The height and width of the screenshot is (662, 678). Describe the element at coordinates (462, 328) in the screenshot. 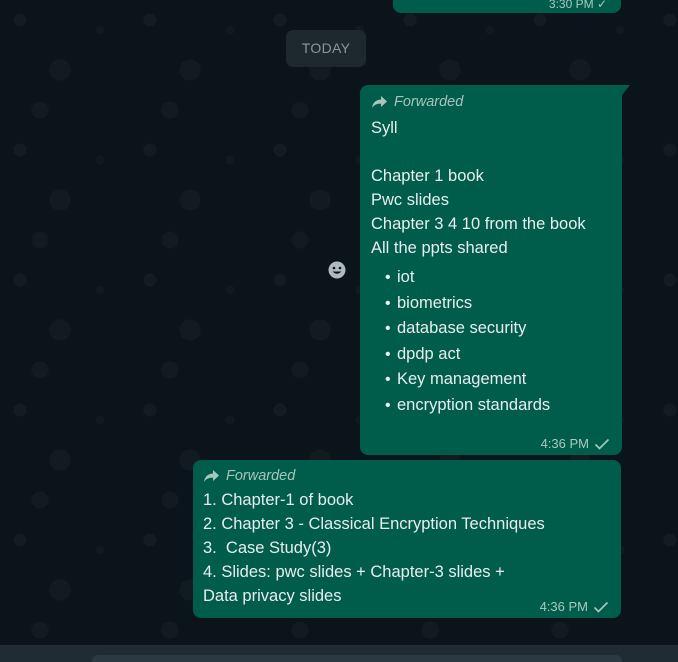

I see `bullet-text: database security` at that location.